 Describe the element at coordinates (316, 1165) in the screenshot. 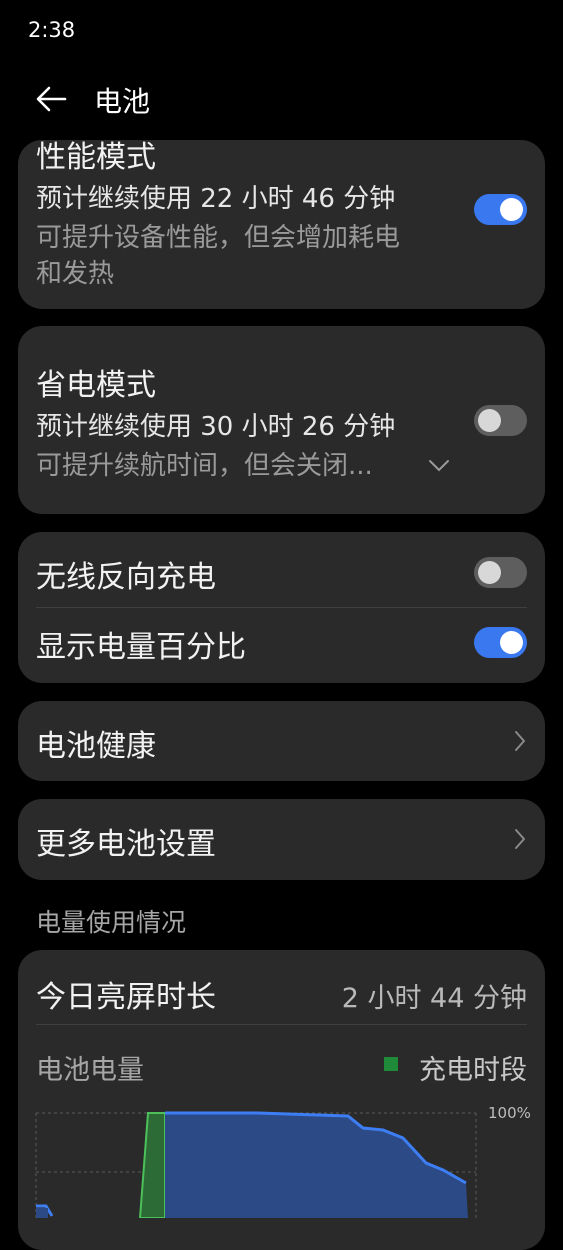

I see `battery-level-area` at that location.